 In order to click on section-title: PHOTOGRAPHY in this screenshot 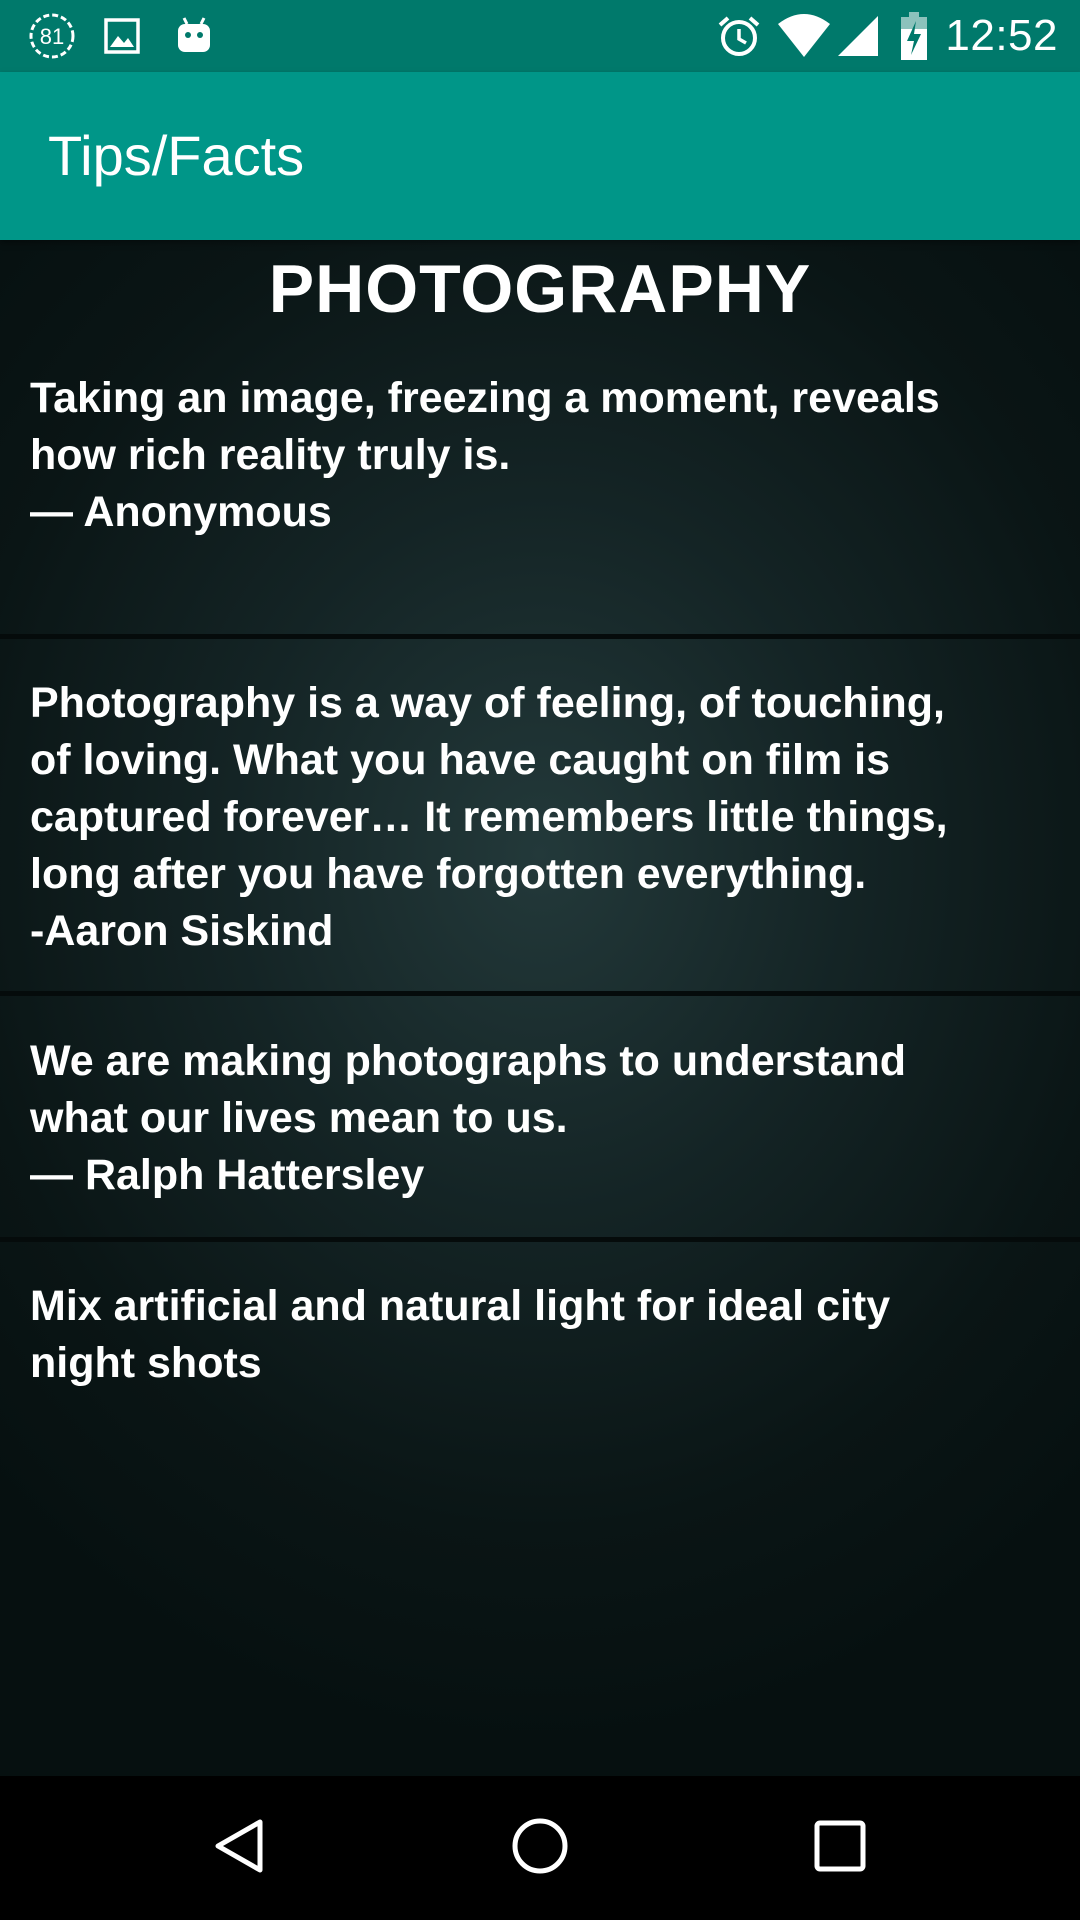, I will do `click(540, 289)`.